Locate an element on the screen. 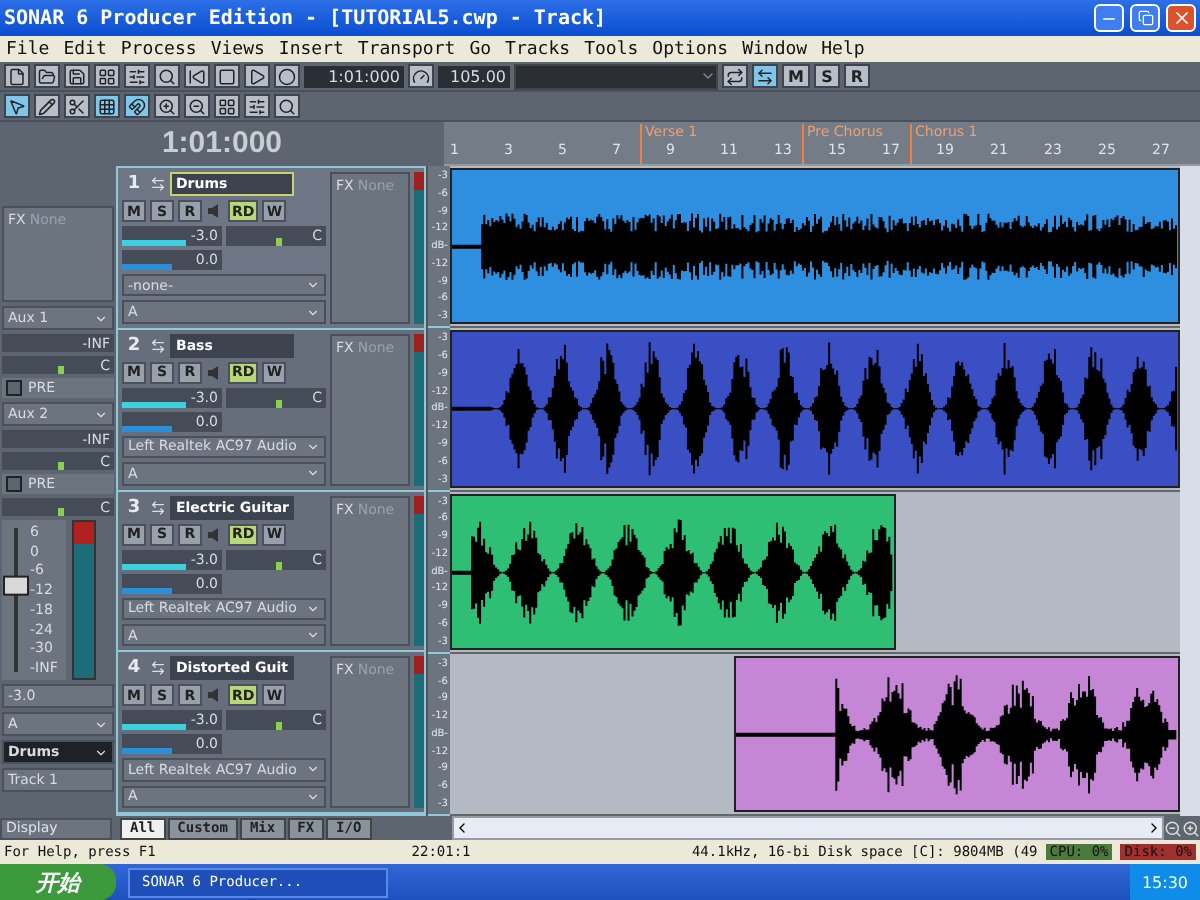 This screenshot has width=1200, height=900. zoom-in-button is located at coordinates (167, 106).